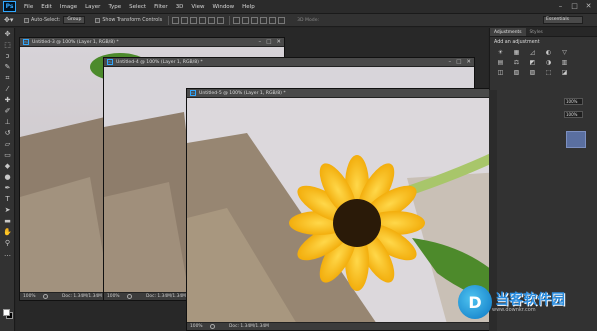 The image size is (597, 331). I want to click on move-tool-preset-icon: ✥▾, so click(11, 20).